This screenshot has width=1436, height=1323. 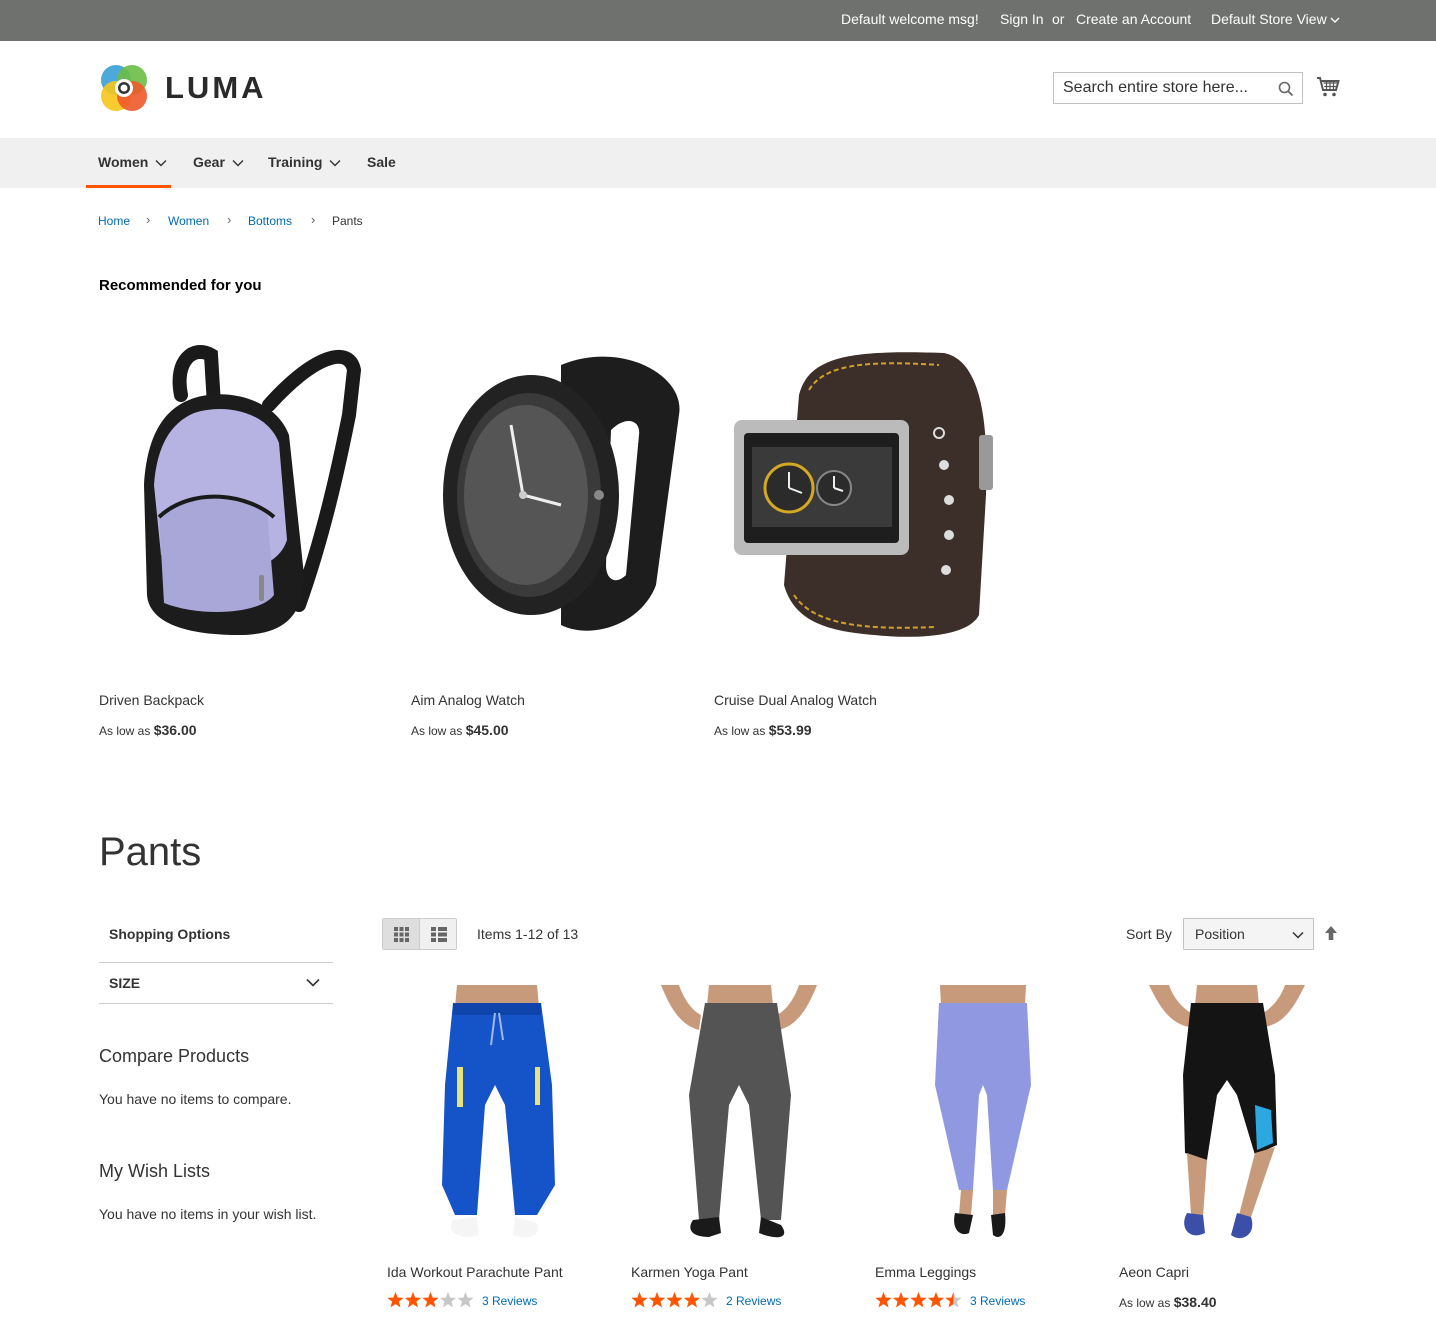 What do you see at coordinates (174, 1056) in the screenshot?
I see `compare-products-title: Compare Products` at bounding box center [174, 1056].